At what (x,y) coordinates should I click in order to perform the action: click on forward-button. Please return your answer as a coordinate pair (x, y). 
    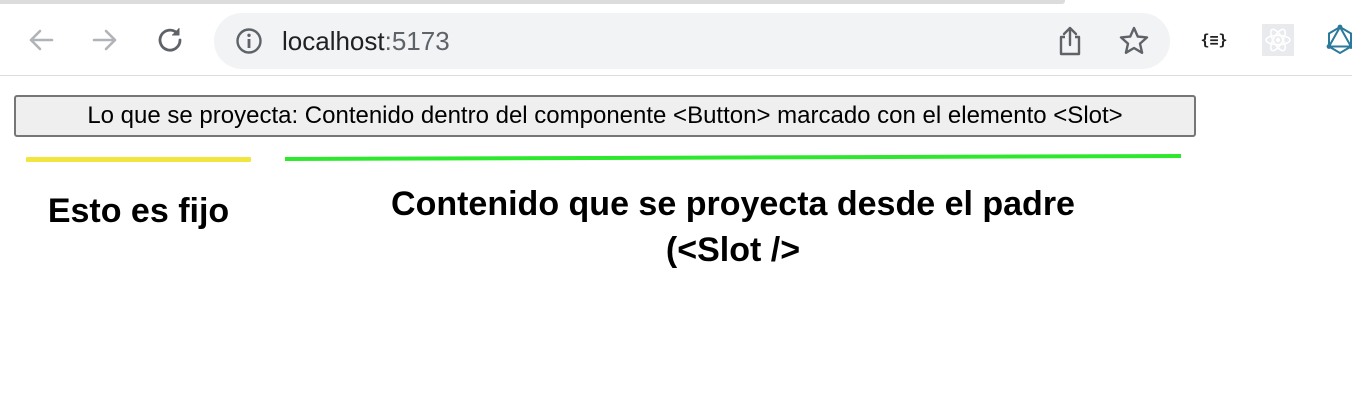
    Looking at the image, I should click on (105, 40).